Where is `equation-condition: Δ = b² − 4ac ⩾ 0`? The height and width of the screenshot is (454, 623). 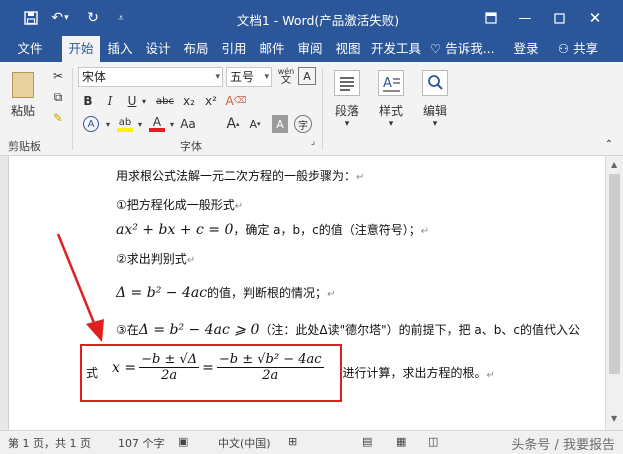
equation-condition: Δ = b² − 4ac ⩾ 0 is located at coordinates (199, 330).